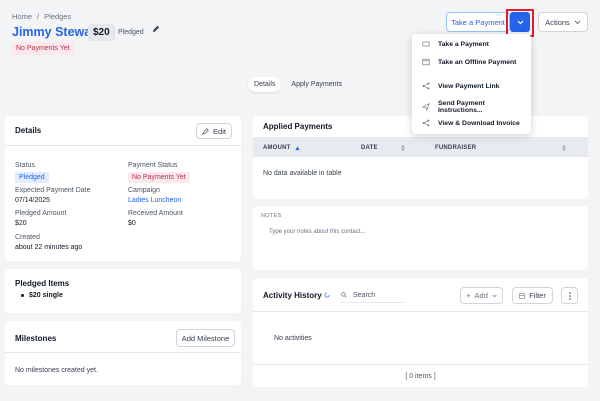 The width and height of the screenshot is (600, 401). What do you see at coordinates (53, 190) in the screenshot?
I see `expected-date-label: Expected Payment Date` at bounding box center [53, 190].